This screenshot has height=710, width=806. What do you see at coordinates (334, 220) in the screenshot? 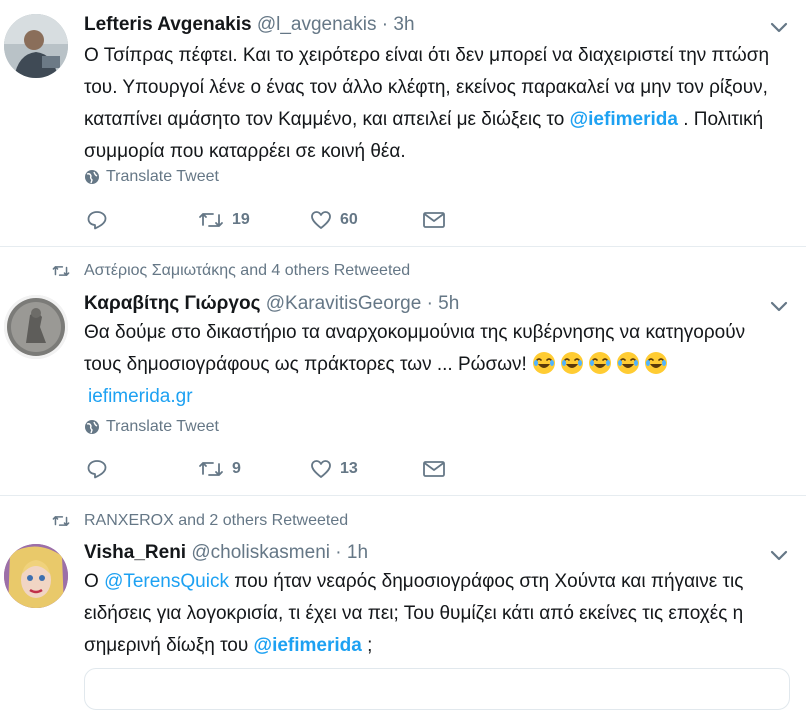
I see `like-button: 60` at bounding box center [334, 220].